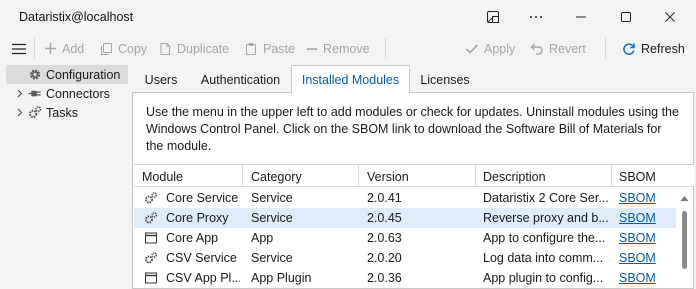 The image size is (696, 289). I want to click on tab-authentication: Authentication, so click(240, 79).